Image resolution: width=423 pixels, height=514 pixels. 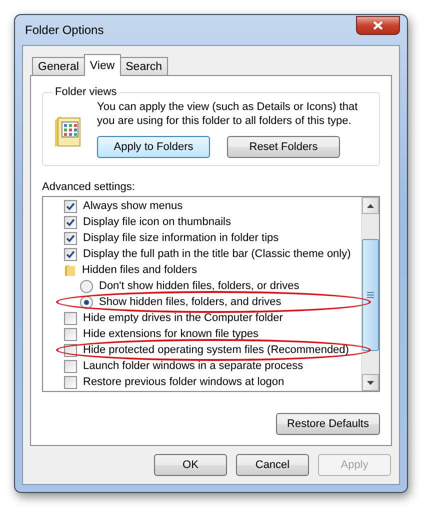 What do you see at coordinates (217, 254) in the screenshot?
I see `setting-label: Display the full path in the title bar (Classic theme only)` at bounding box center [217, 254].